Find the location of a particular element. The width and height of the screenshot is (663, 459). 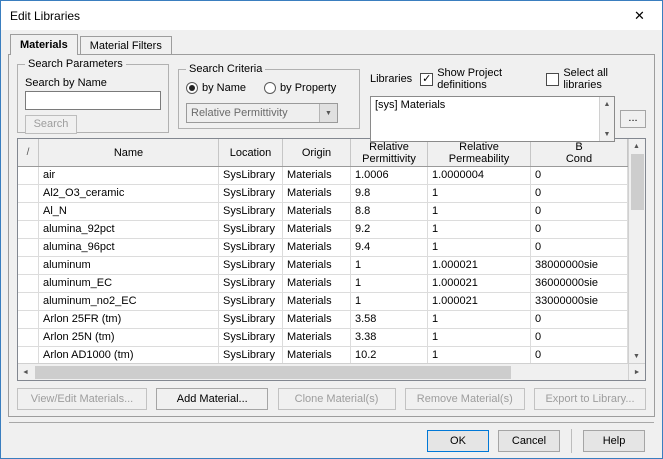

footer: OK Cancel Help is located at coordinates (331, 440).